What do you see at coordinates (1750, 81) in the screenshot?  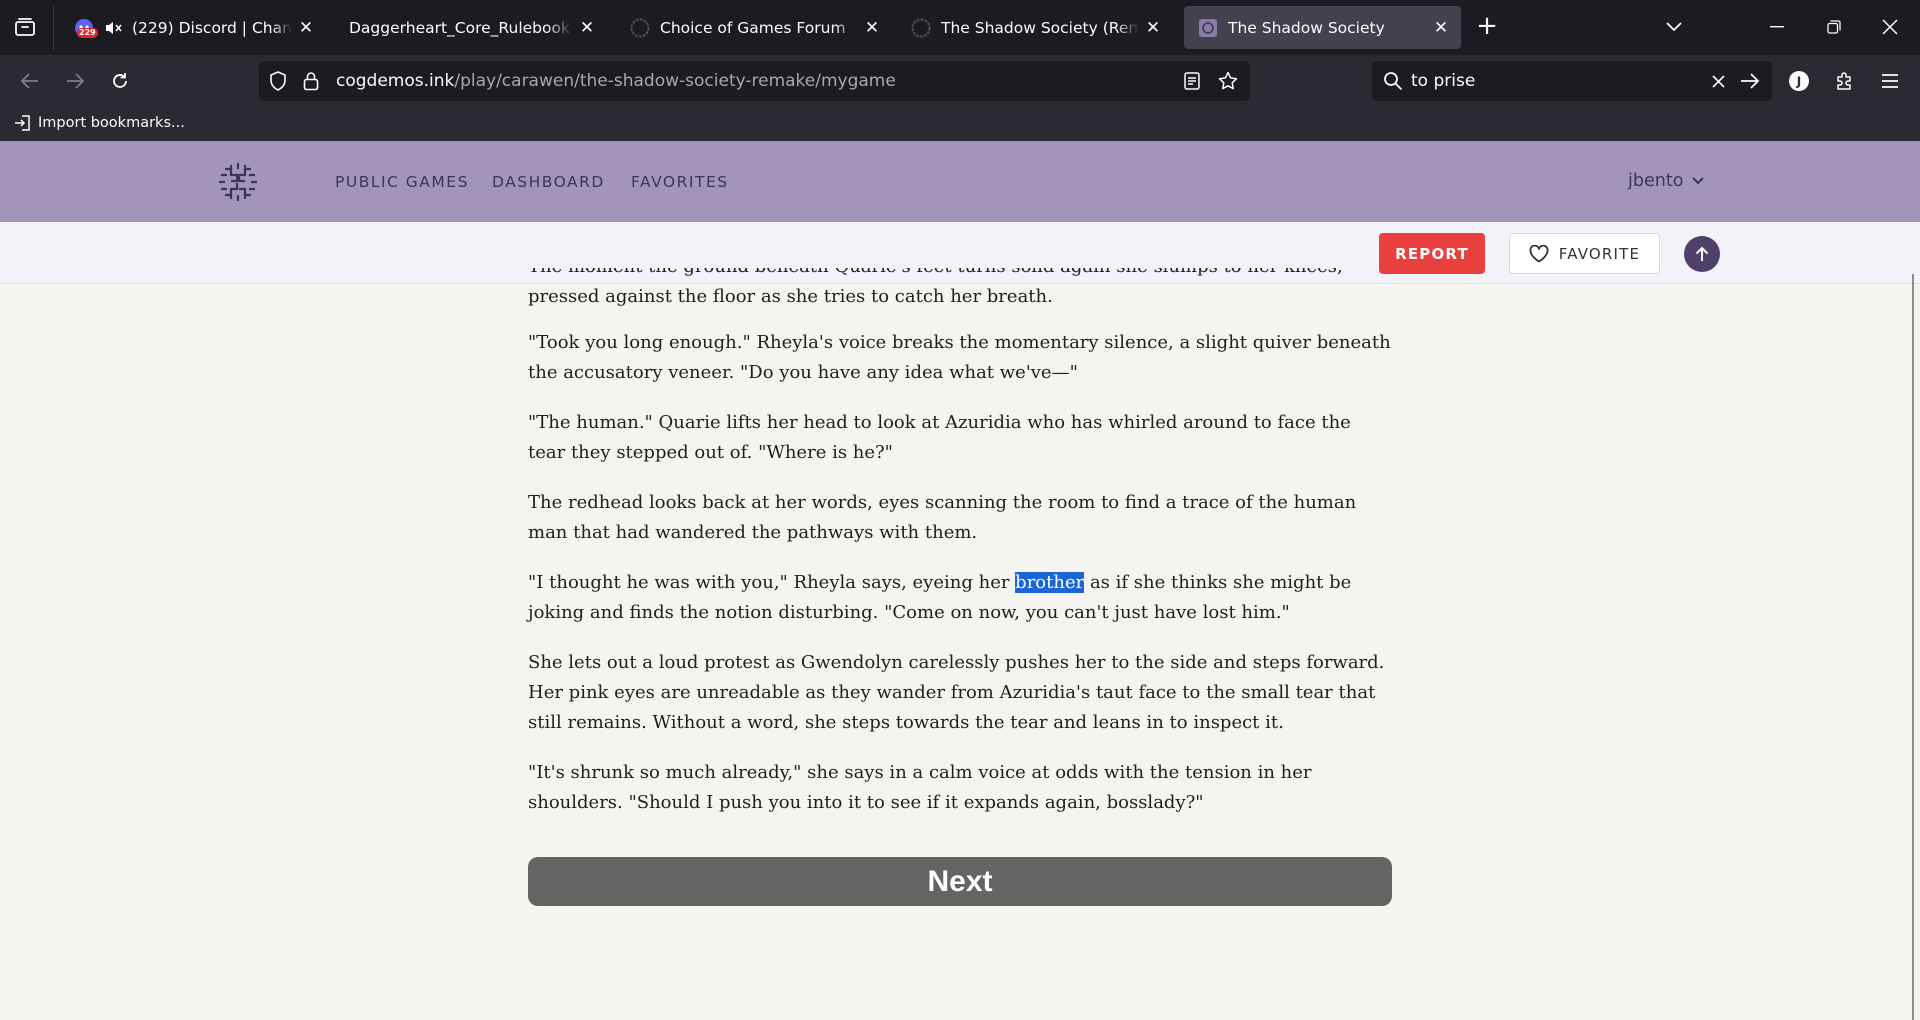 I see `go-arrow-icon` at bounding box center [1750, 81].